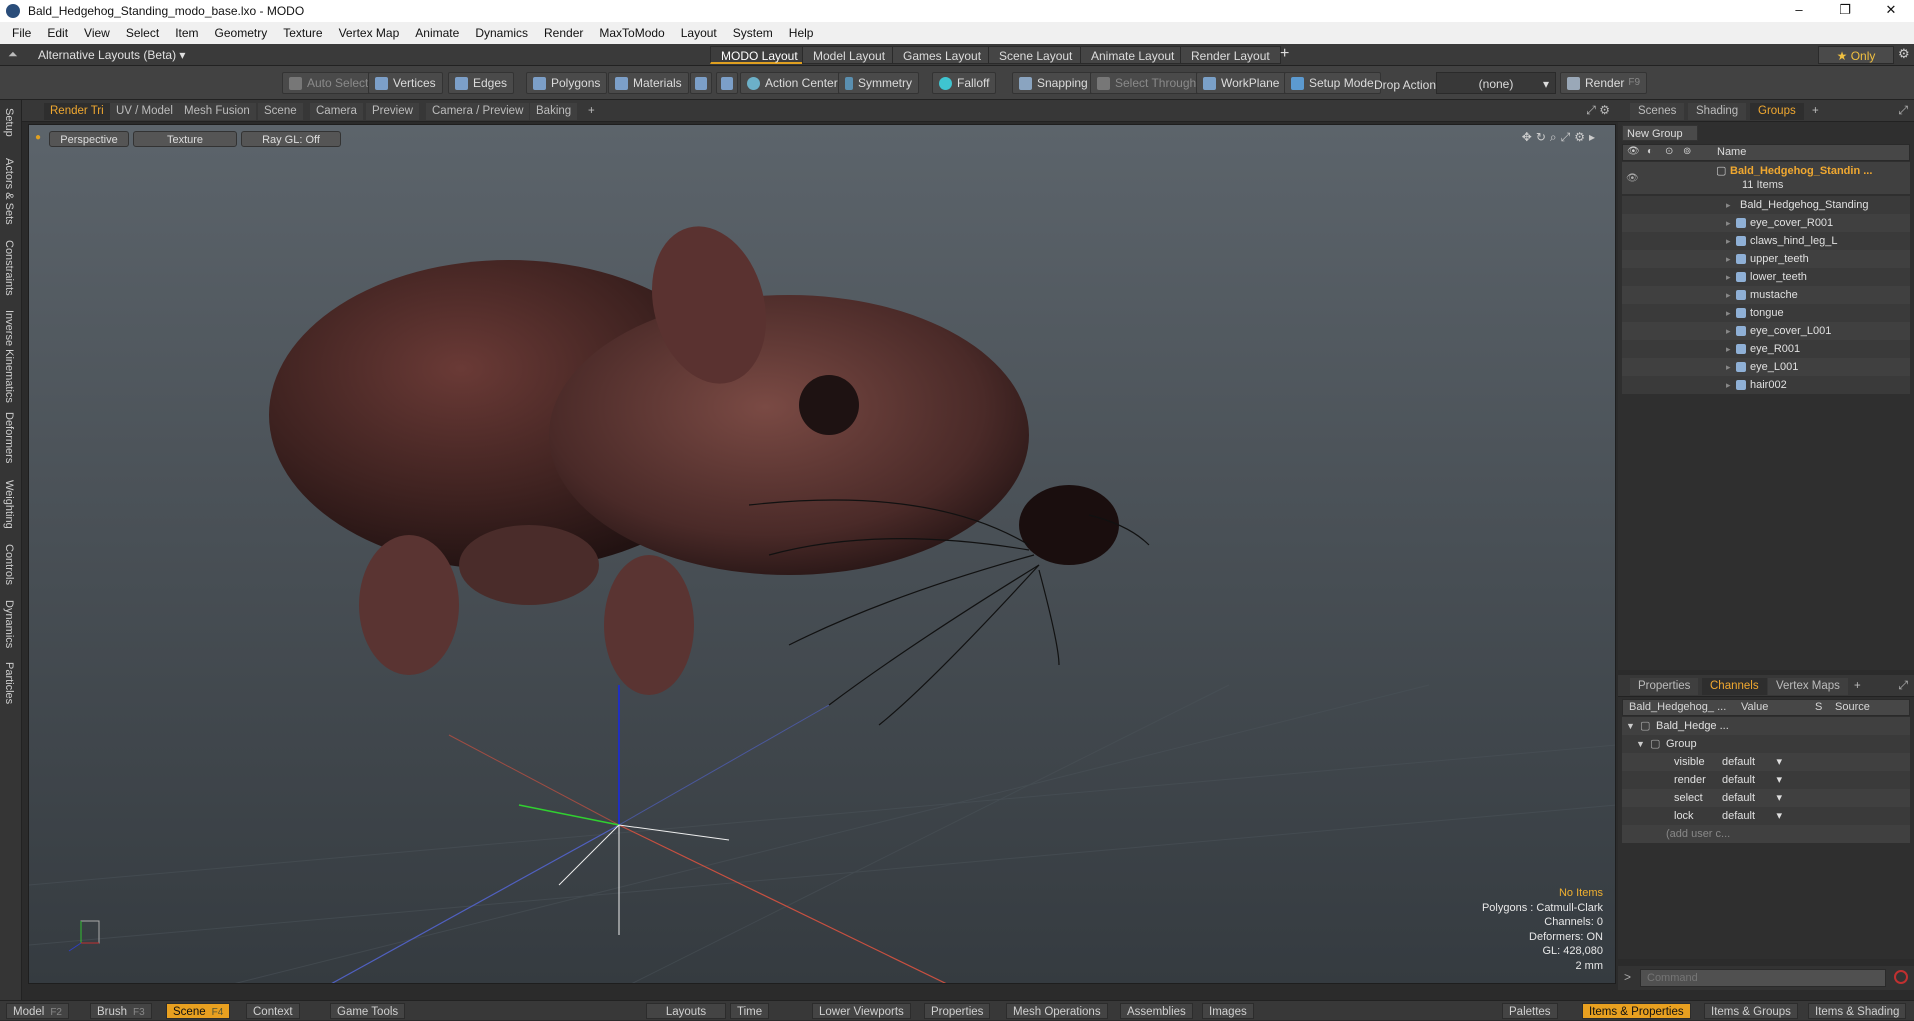 This screenshot has height=1021, width=1914. I want to click on tab-channels: Channels, so click(1734, 686).